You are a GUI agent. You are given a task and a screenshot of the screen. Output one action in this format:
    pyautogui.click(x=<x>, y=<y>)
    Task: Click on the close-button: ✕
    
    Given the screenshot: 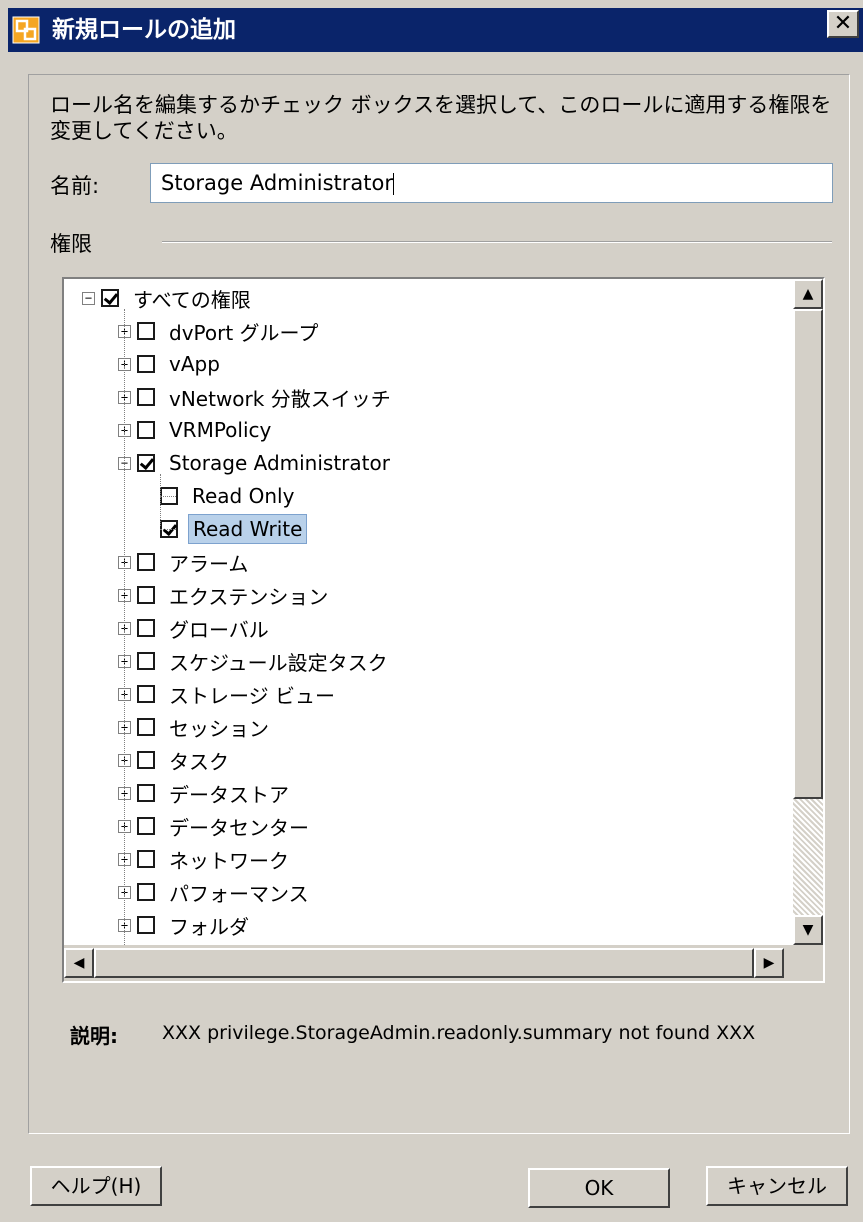 What is the action you would take?
    pyautogui.click(x=843, y=24)
    